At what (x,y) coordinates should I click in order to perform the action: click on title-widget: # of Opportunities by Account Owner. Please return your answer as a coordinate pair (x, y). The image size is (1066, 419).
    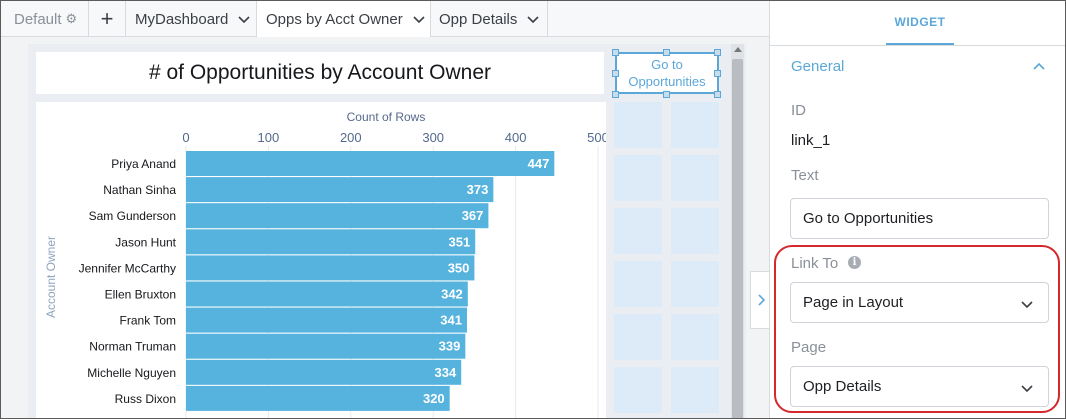
    Looking at the image, I should click on (320, 73).